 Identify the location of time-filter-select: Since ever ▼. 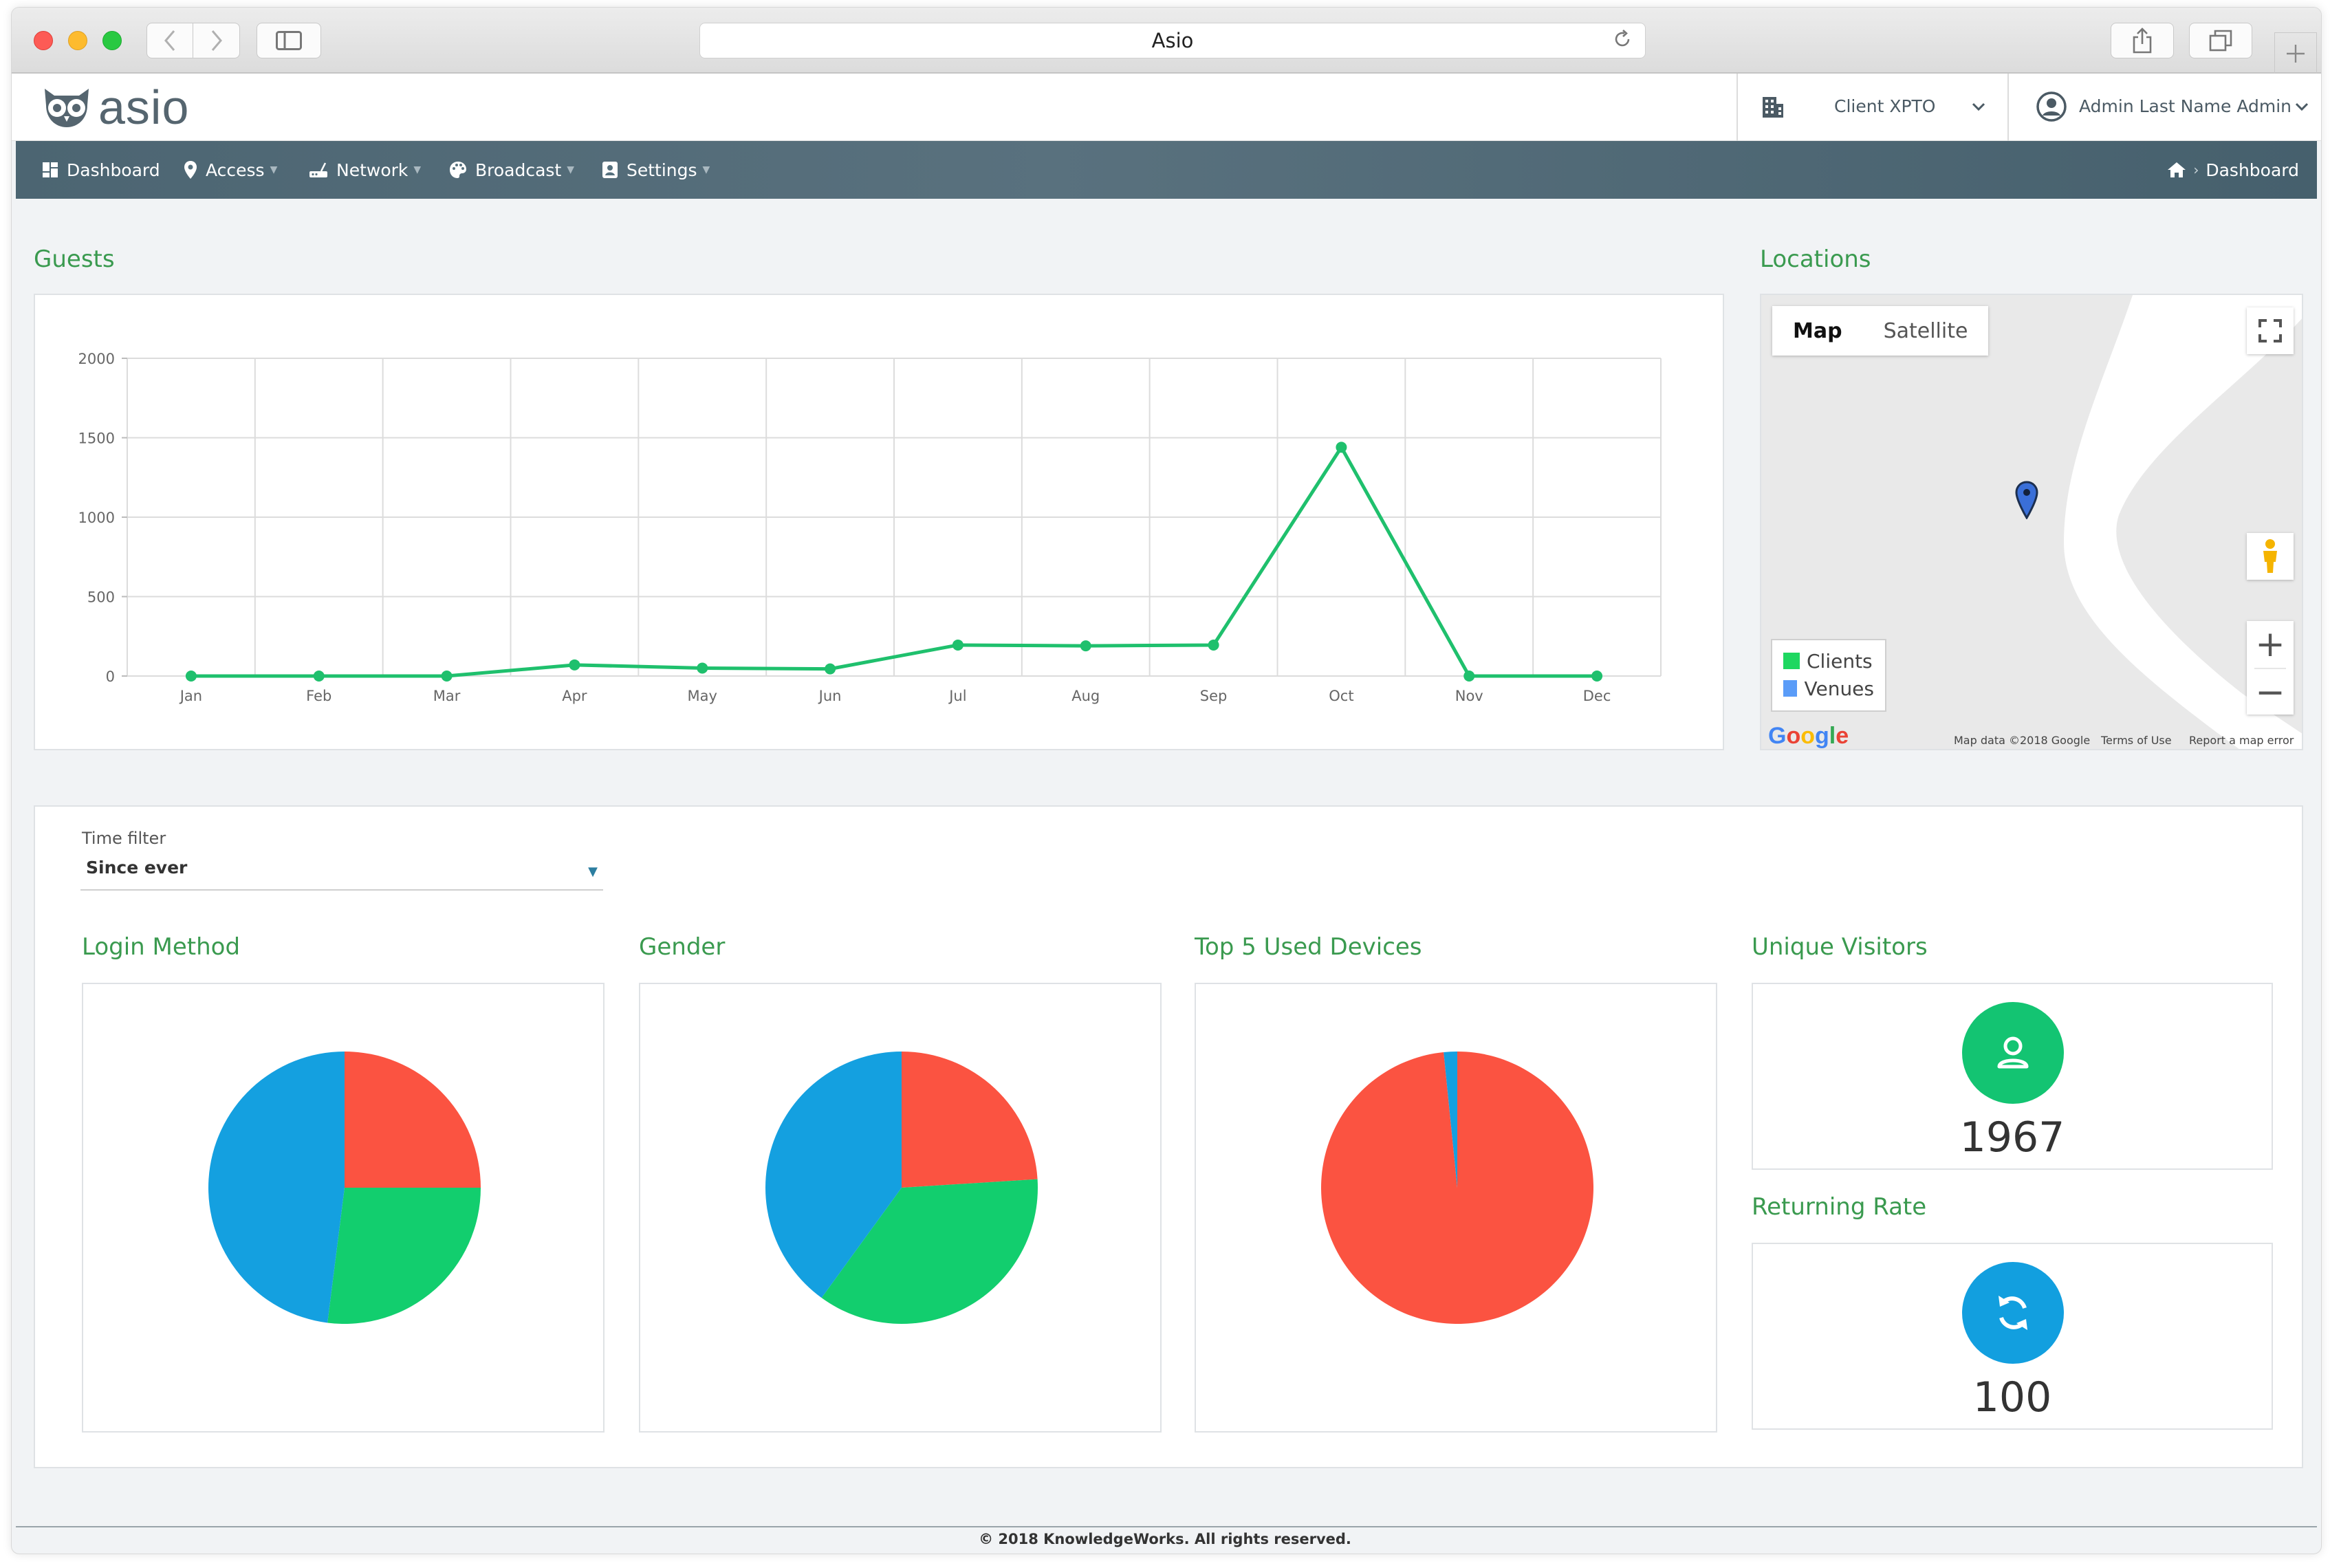
(341, 873).